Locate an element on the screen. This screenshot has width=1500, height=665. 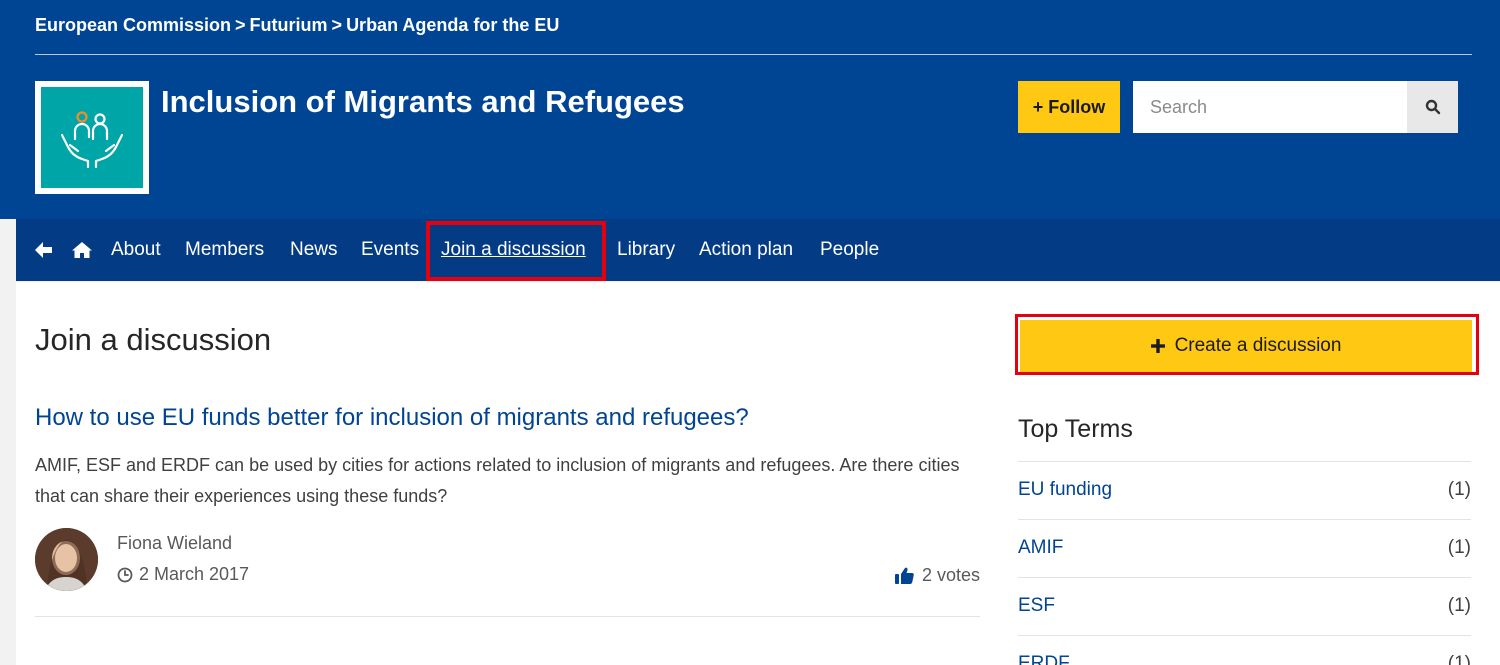
term-link-eu-funding: EU funding is located at coordinates (1065, 490).